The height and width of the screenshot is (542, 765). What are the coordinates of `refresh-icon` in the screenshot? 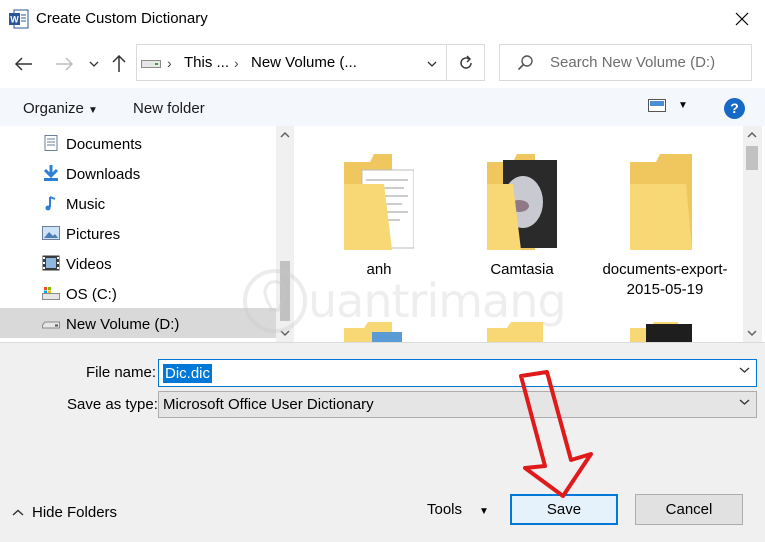 It's located at (465, 62).